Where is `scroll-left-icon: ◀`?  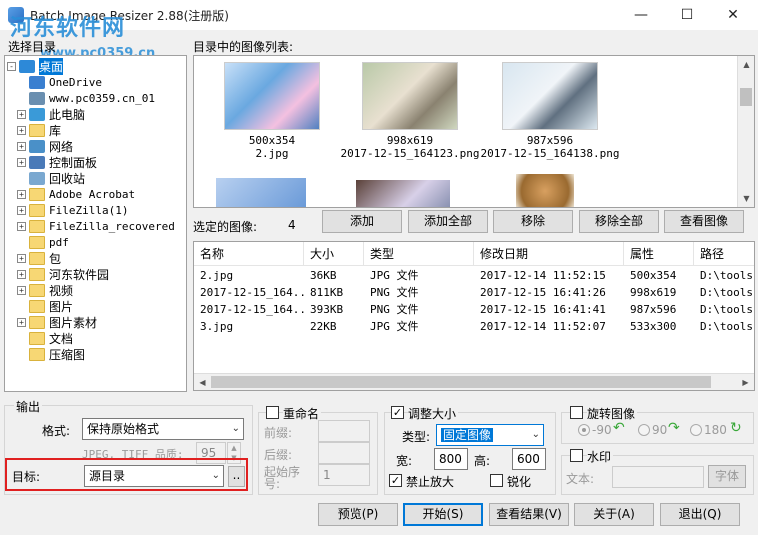
scroll-left-icon: ◀ is located at coordinates (202, 382).